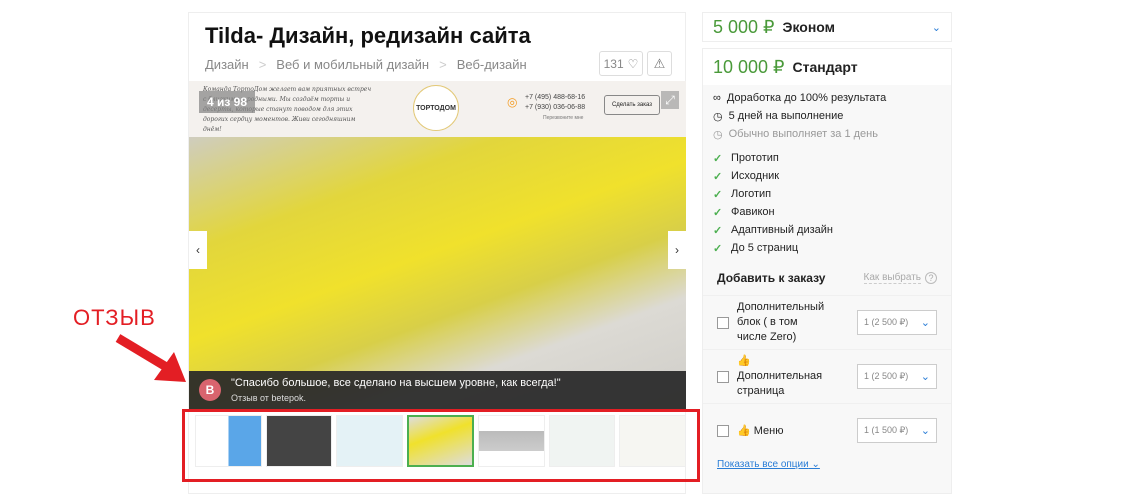 This screenshot has height=494, width=1130. Describe the element at coordinates (633, 63) in the screenshot. I see `heart-icon: ♡` at that location.